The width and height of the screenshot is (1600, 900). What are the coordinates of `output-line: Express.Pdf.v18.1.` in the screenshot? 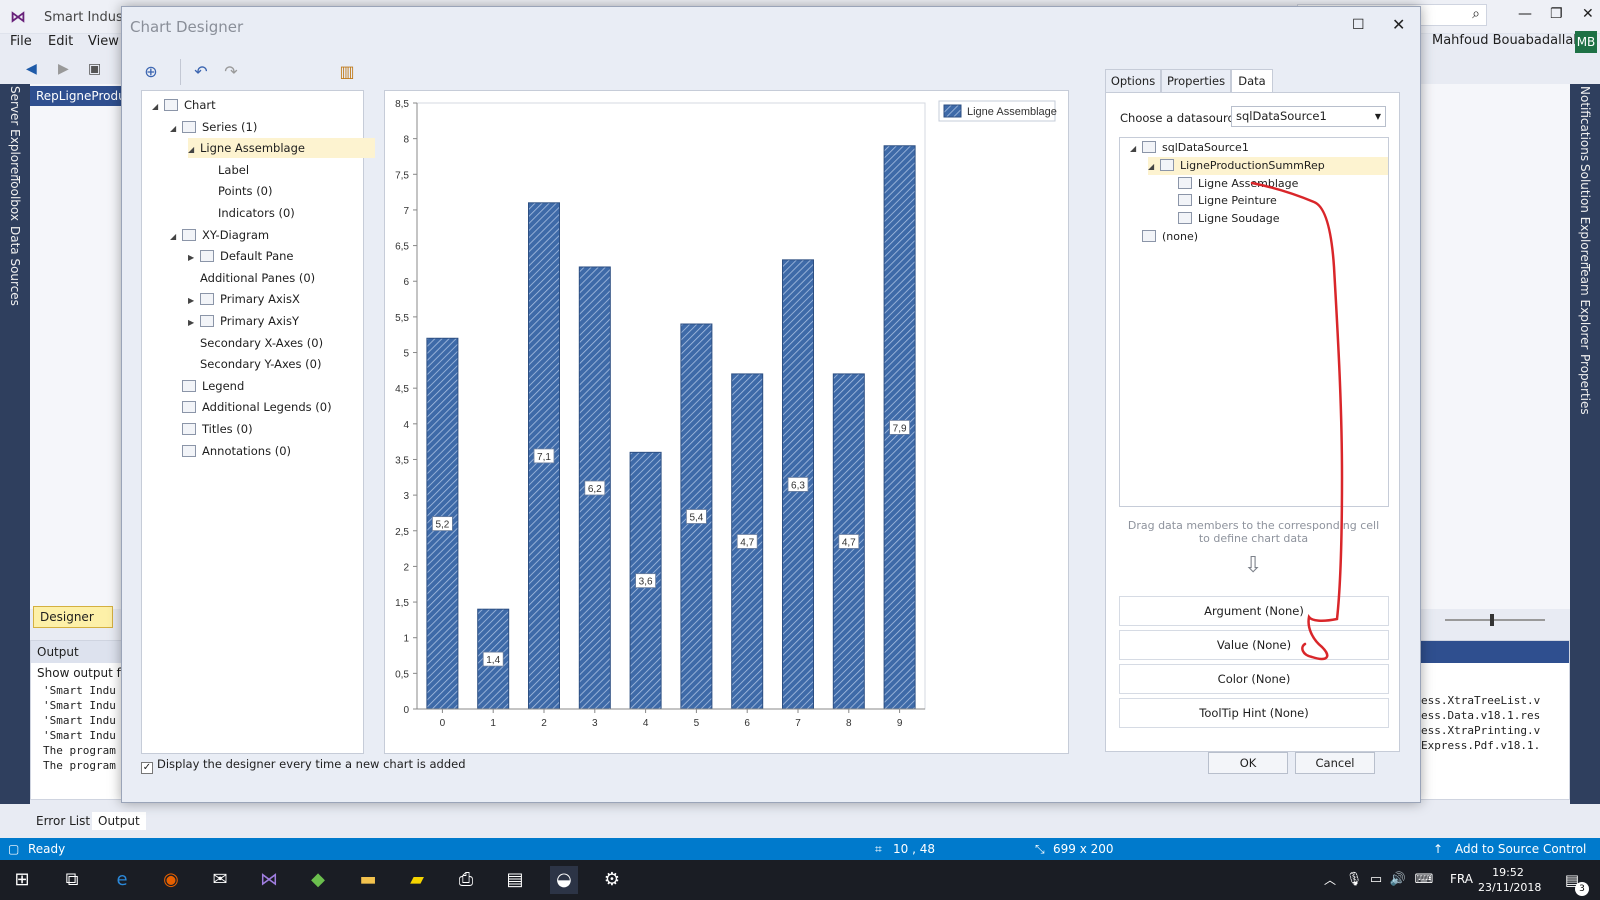 It's located at (1481, 745).